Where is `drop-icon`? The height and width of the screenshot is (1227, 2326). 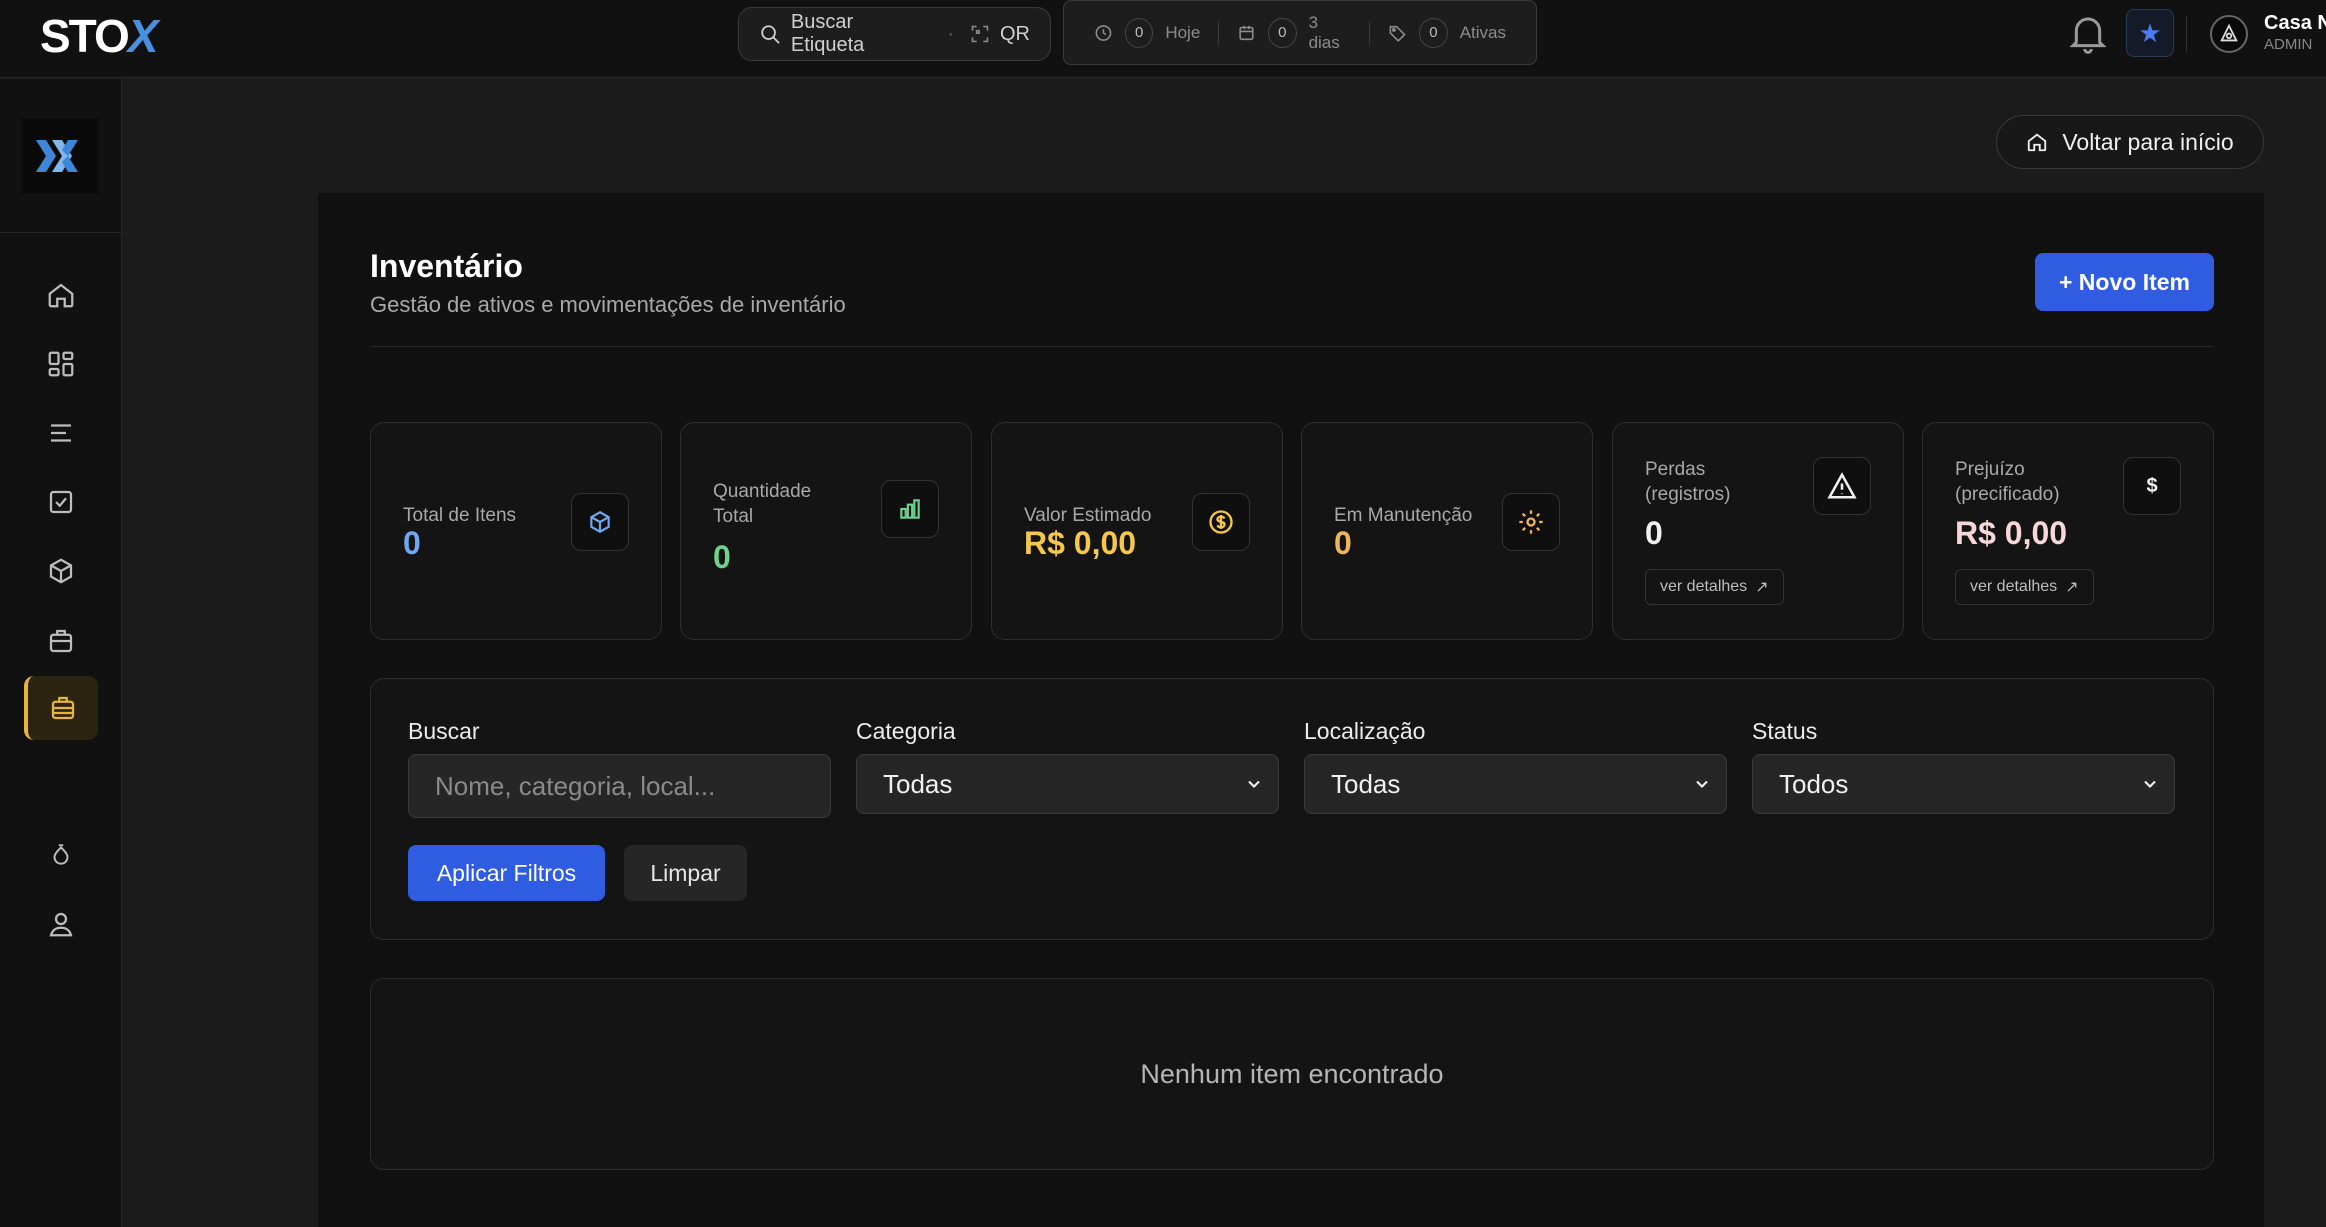 drop-icon is located at coordinates (61, 854).